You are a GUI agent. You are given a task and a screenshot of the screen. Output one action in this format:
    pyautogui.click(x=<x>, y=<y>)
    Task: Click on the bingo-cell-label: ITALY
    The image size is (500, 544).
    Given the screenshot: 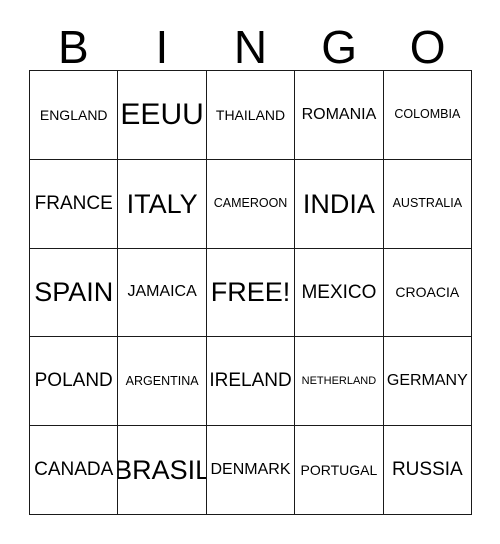 What is the action you would take?
    pyautogui.click(x=162, y=203)
    